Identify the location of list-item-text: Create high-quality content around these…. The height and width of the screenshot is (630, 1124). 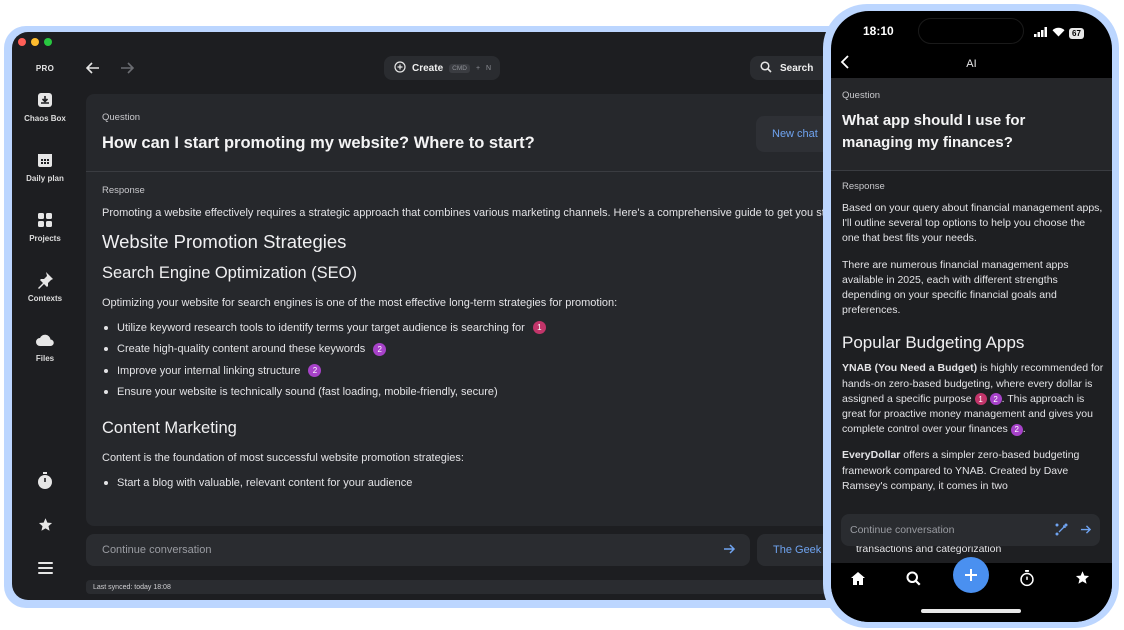
(241, 349).